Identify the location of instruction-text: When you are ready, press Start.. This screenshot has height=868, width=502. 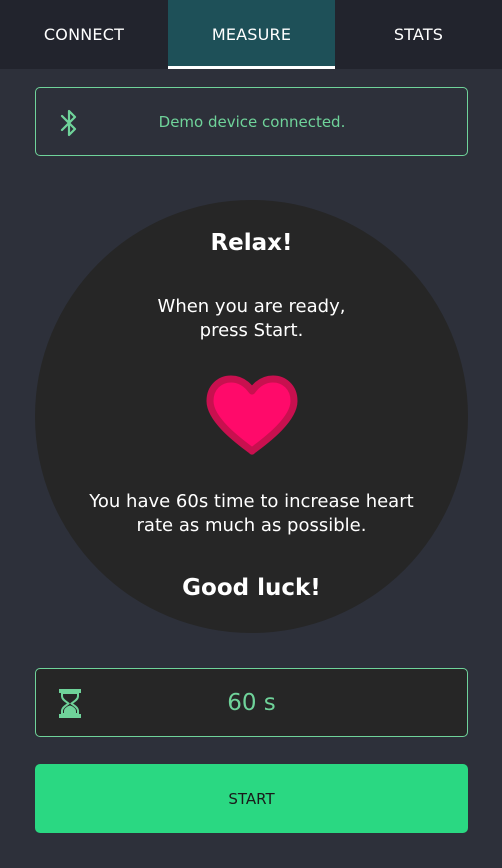
(251, 319).